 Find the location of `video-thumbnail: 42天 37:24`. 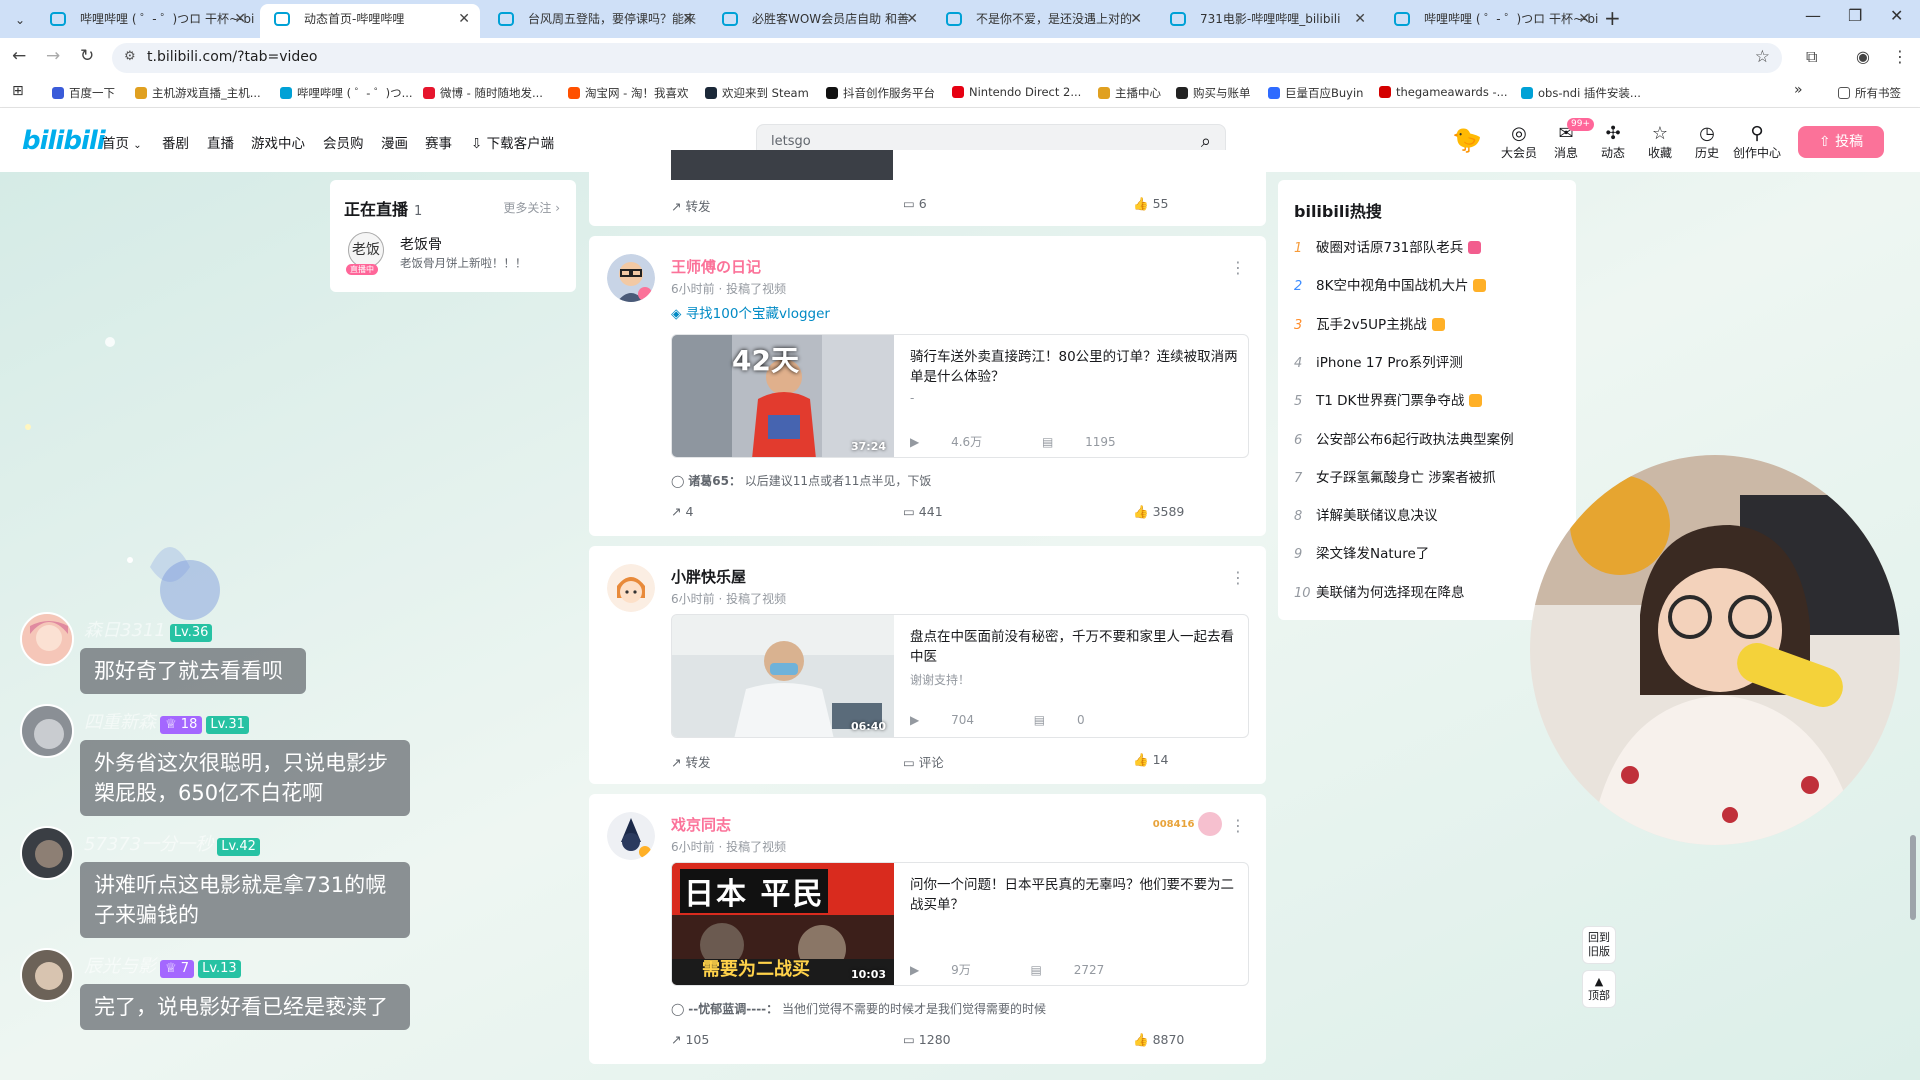

video-thumbnail: 42天 37:24 is located at coordinates (783, 396).